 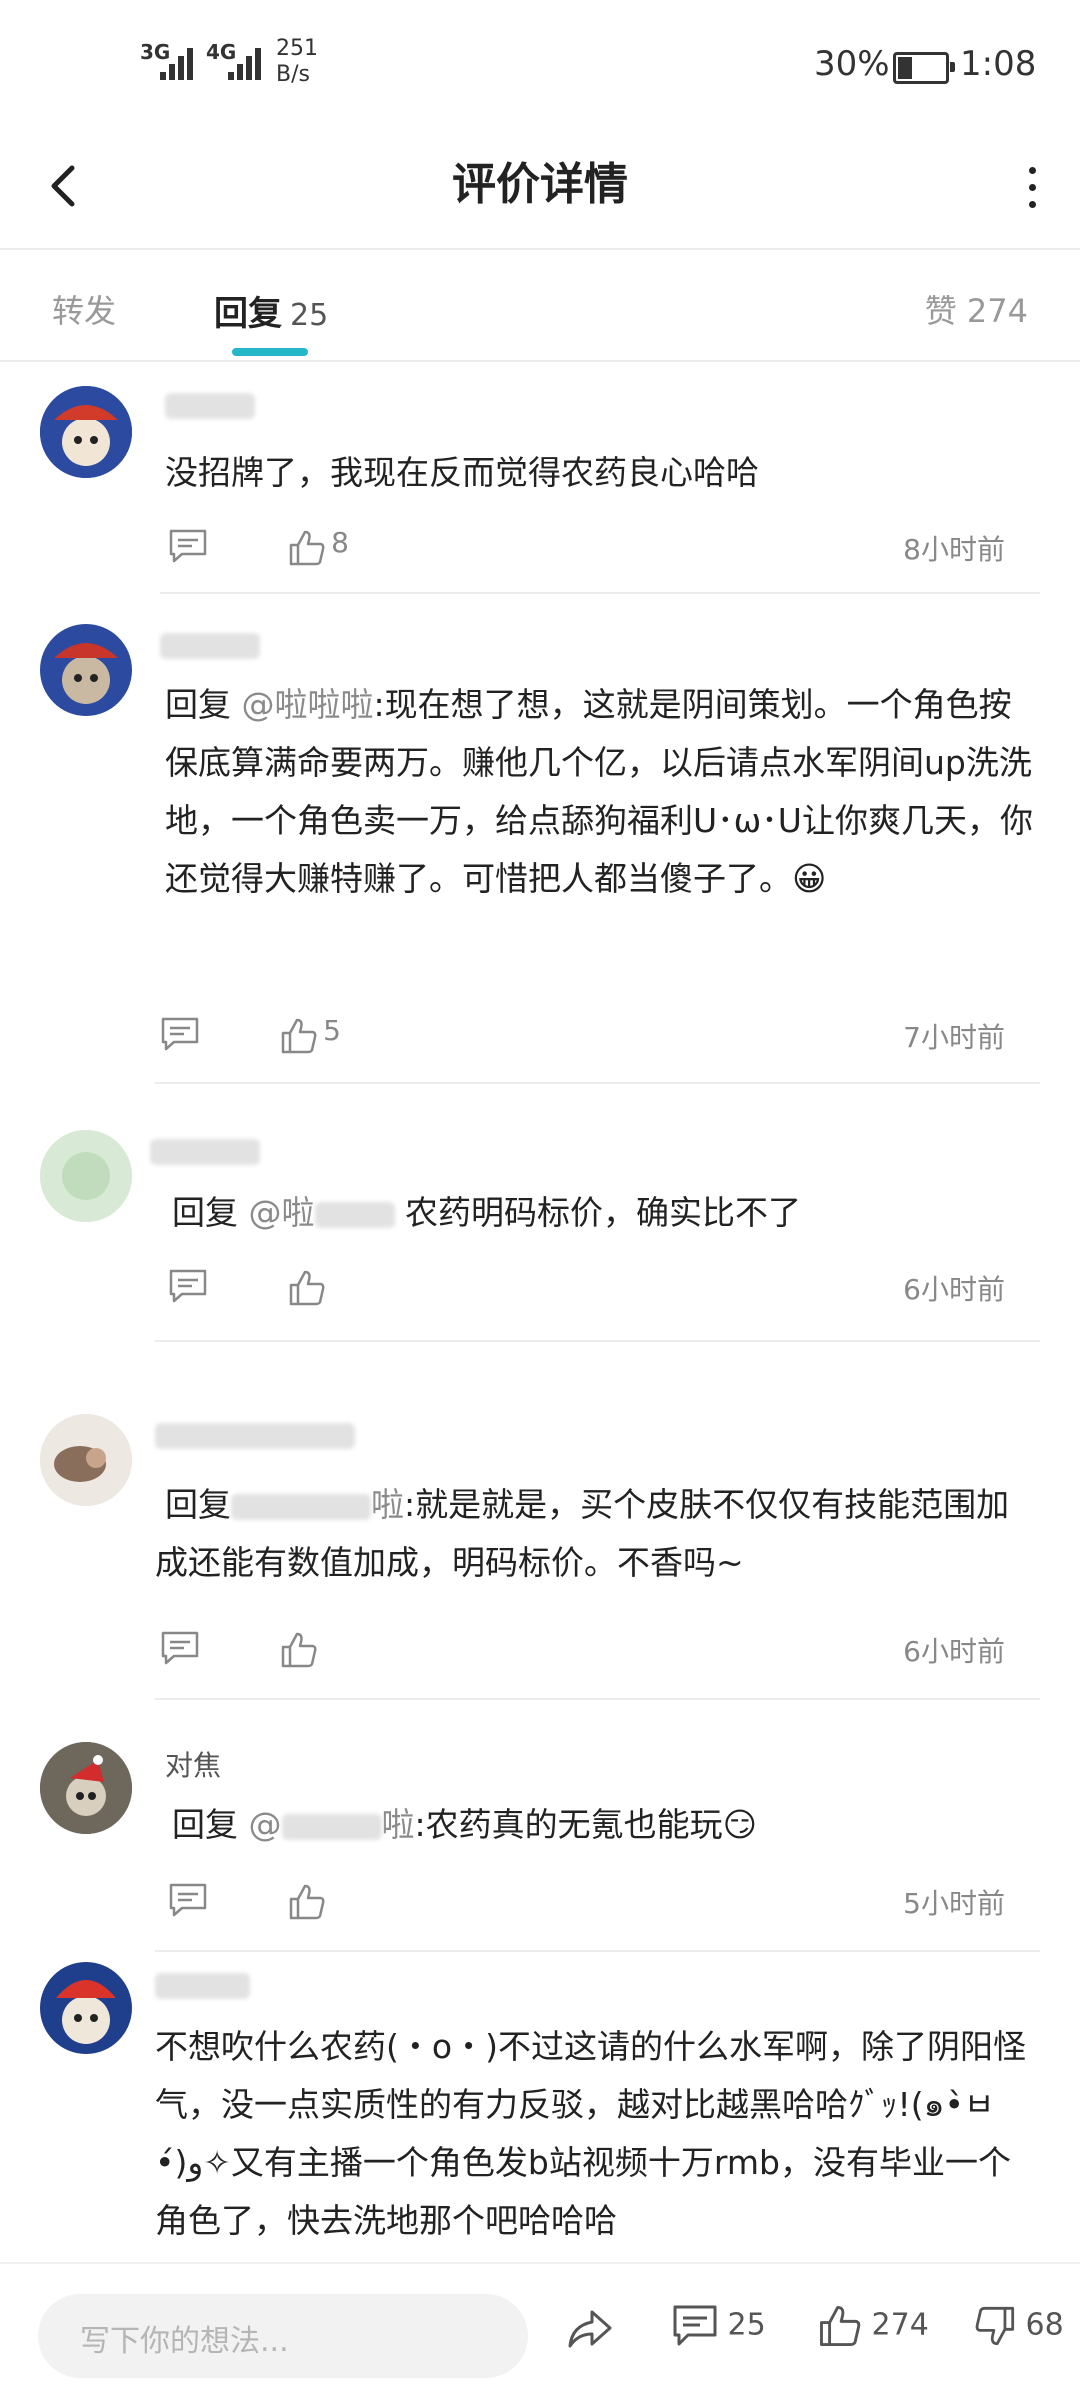 I want to click on like-count: 5, so click(x=332, y=1030).